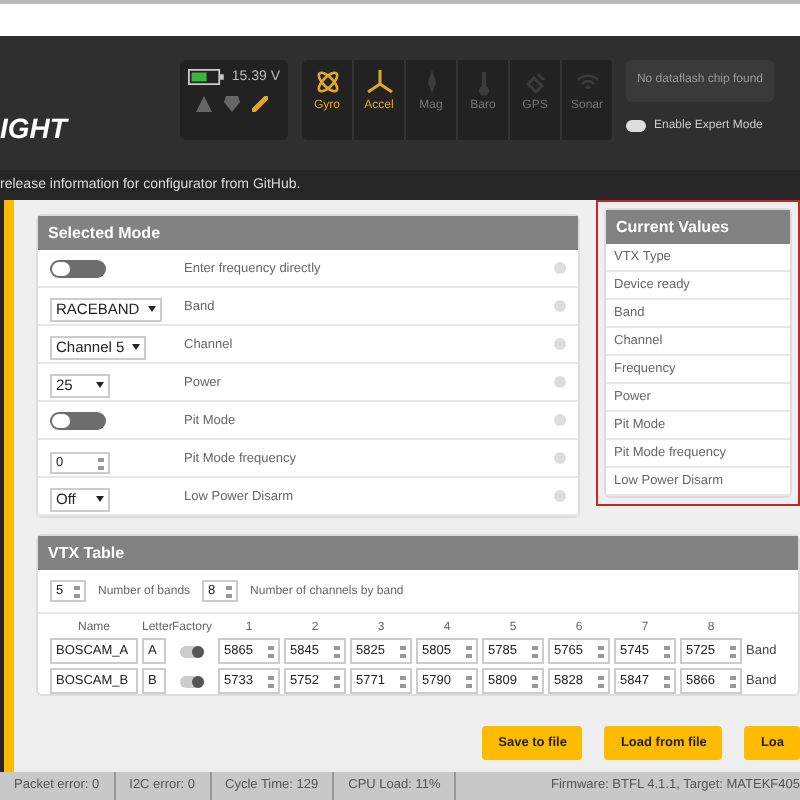  Describe the element at coordinates (698, 227) in the screenshot. I see `panel-title: Current Values` at that location.